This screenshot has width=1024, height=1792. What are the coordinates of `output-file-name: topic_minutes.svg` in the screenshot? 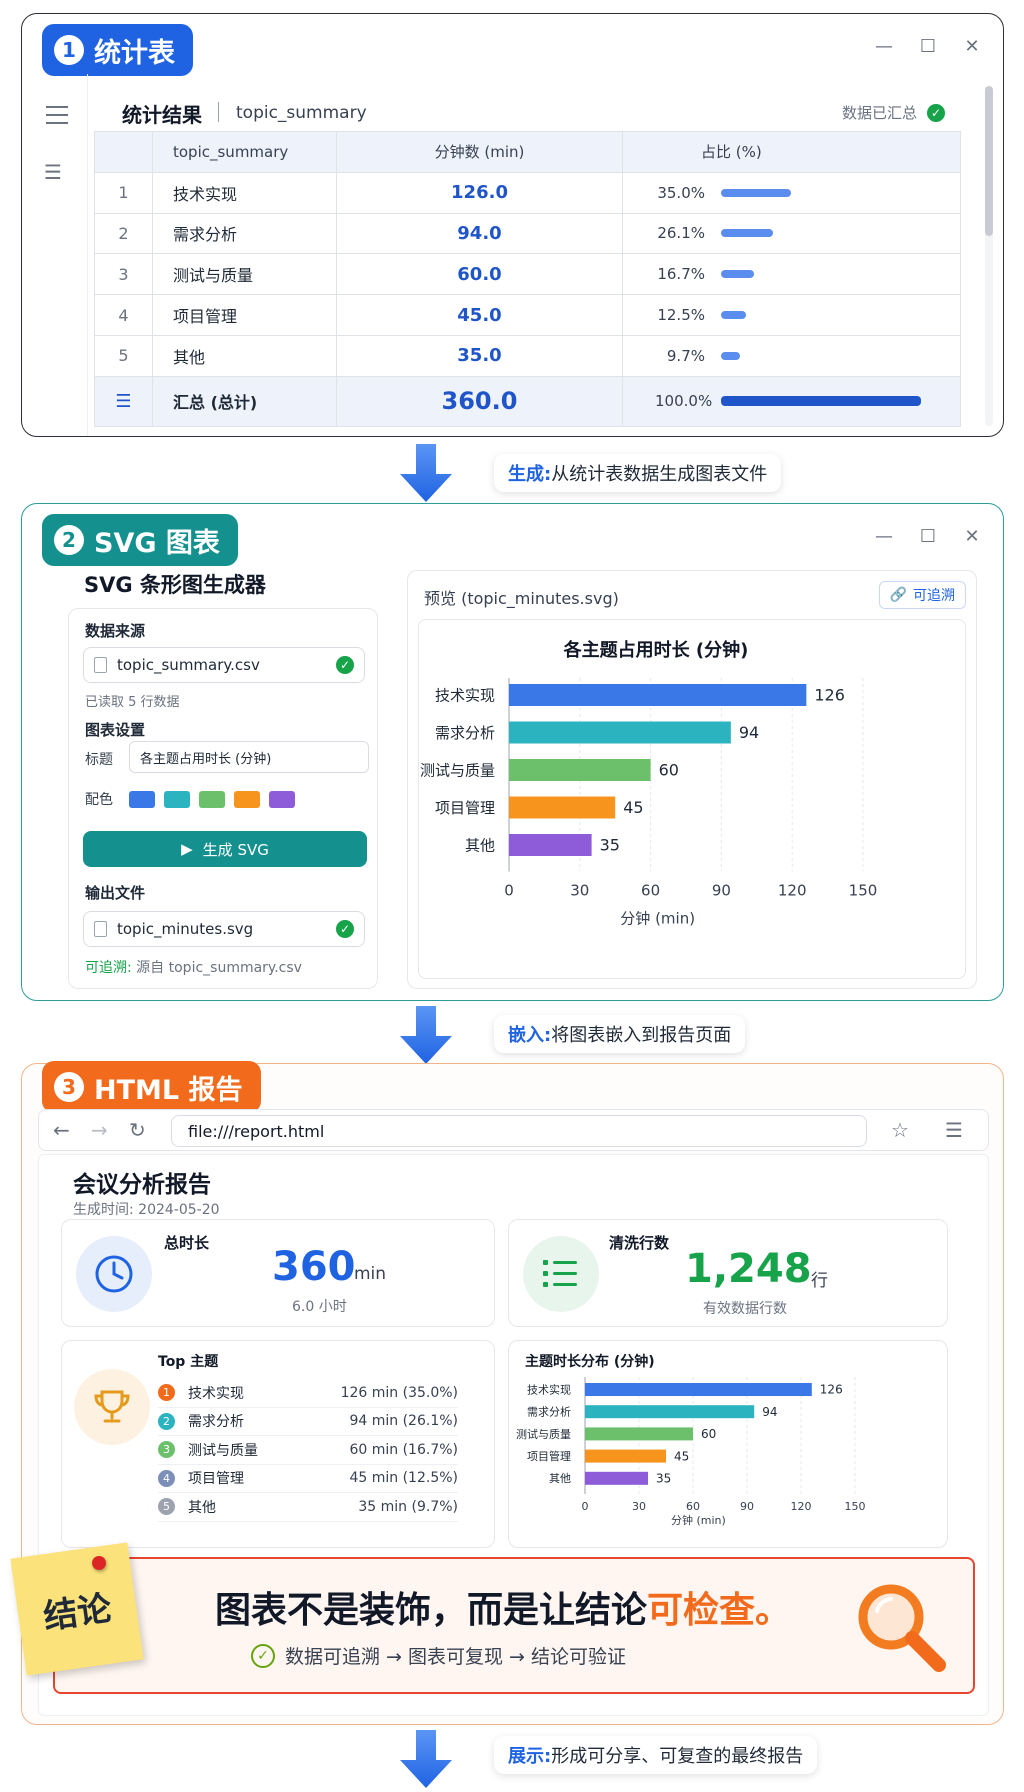 It's located at (185, 929).